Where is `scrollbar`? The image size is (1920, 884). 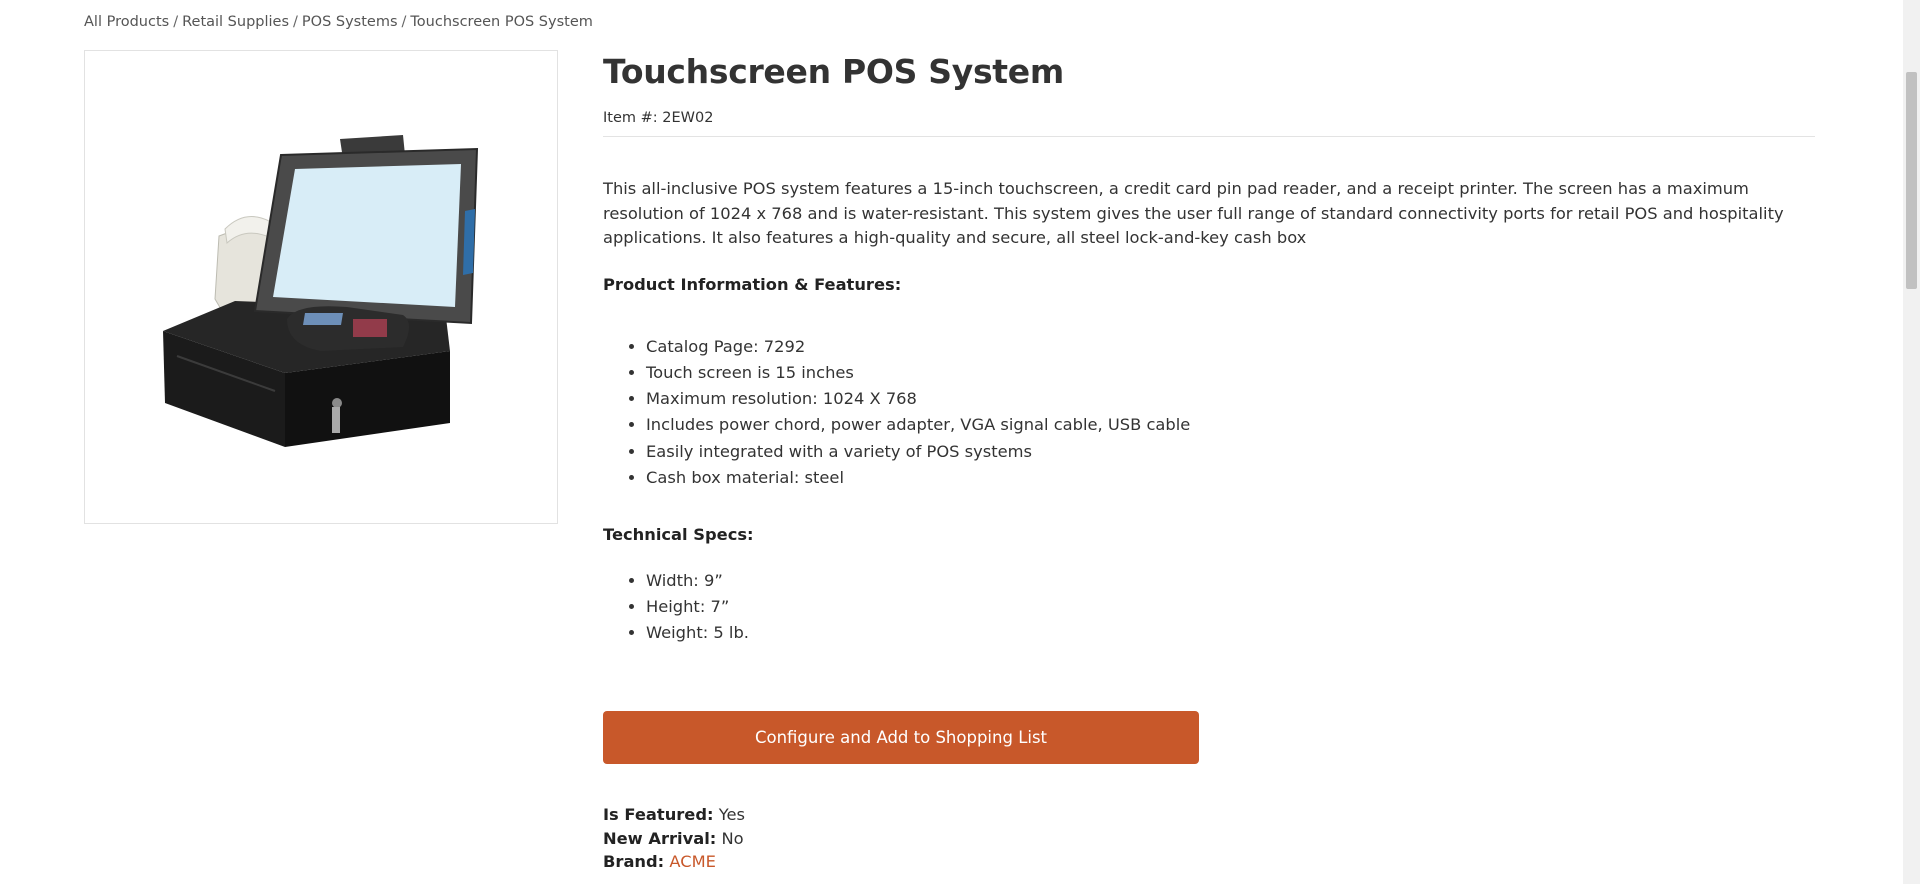
scrollbar is located at coordinates (1911, 442).